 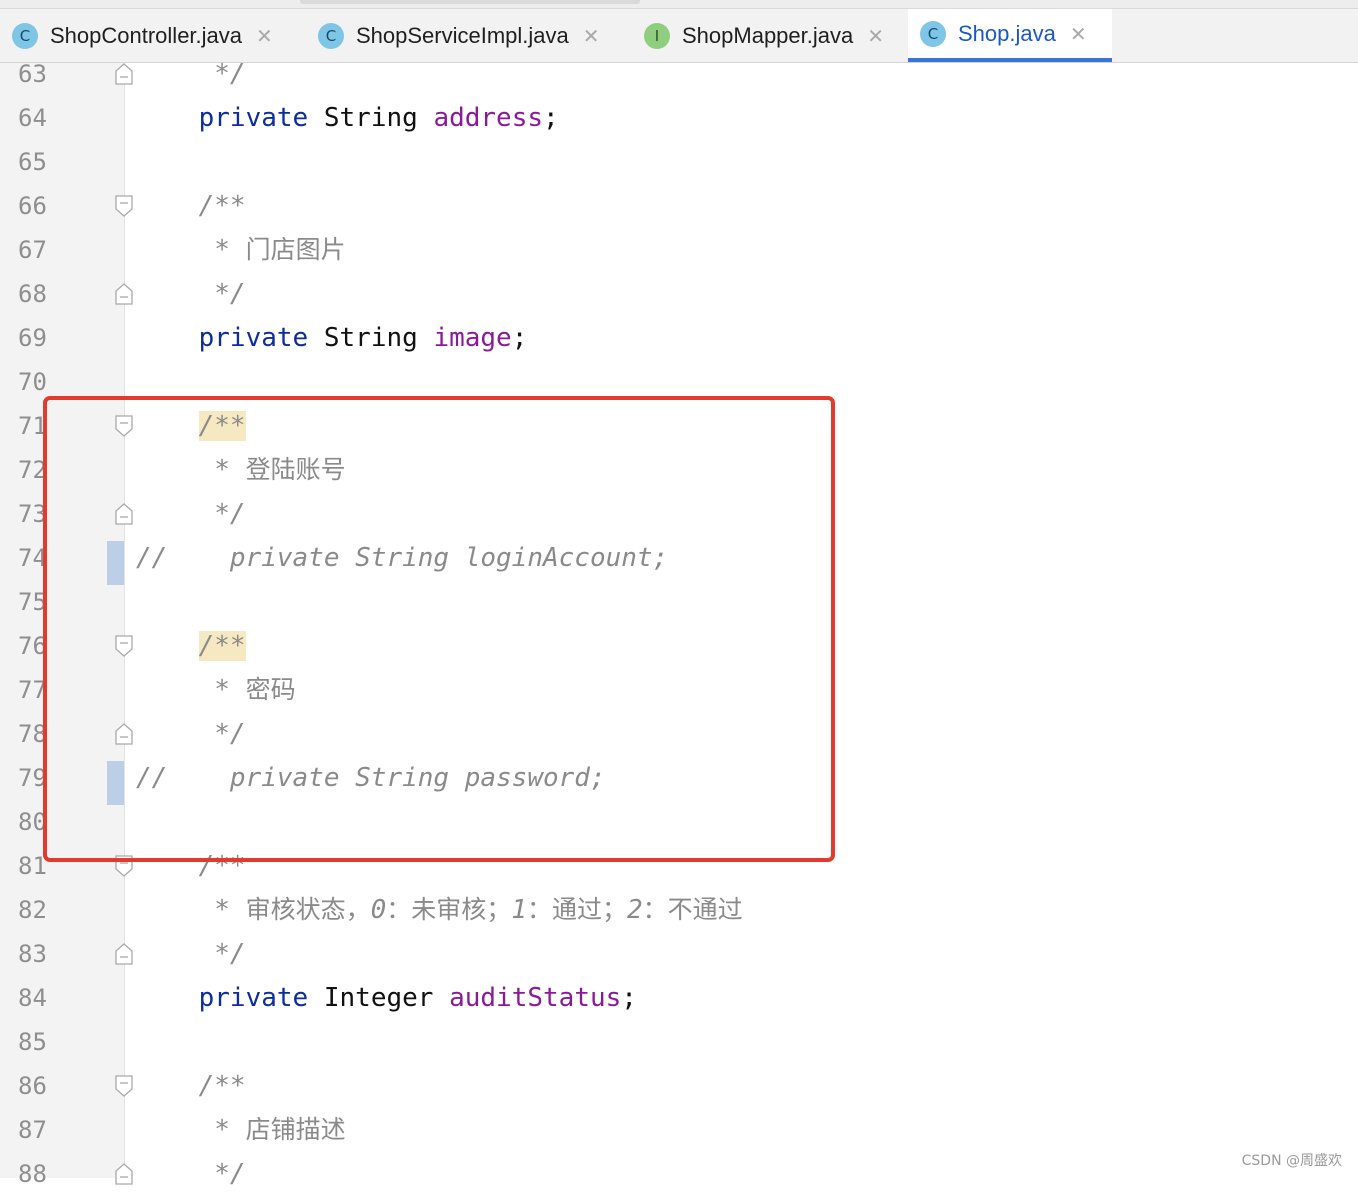 What do you see at coordinates (240, 255) in the screenshot?
I see `code-text: * 门店图片` at bounding box center [240, 255].